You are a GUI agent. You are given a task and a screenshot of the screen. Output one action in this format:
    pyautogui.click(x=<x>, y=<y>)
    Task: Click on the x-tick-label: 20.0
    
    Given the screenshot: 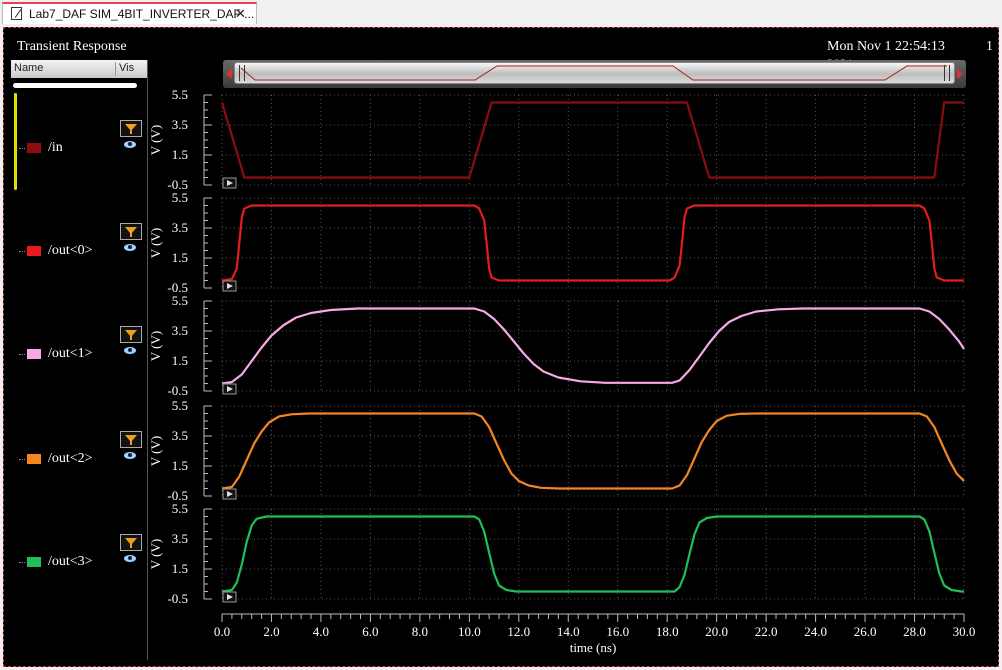 What is the action you would take?
    pyautogui.click(x=716, y=631)
    